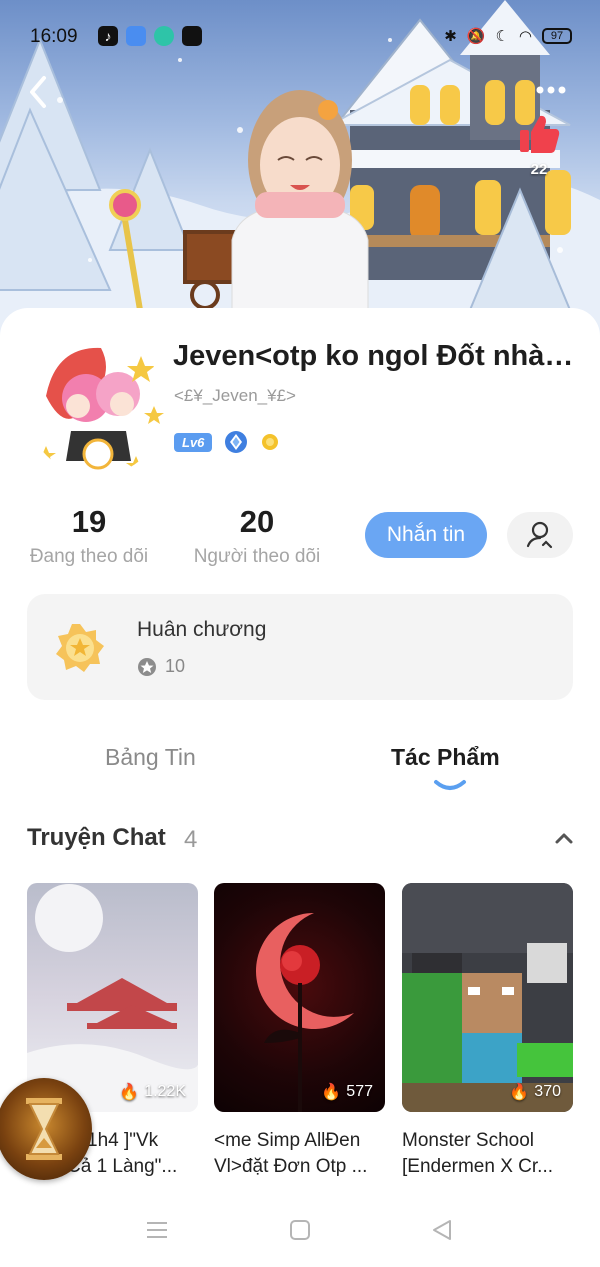 This screenshot has height=1267, width=600. I want to click on home-icon, so click(300, 1230).